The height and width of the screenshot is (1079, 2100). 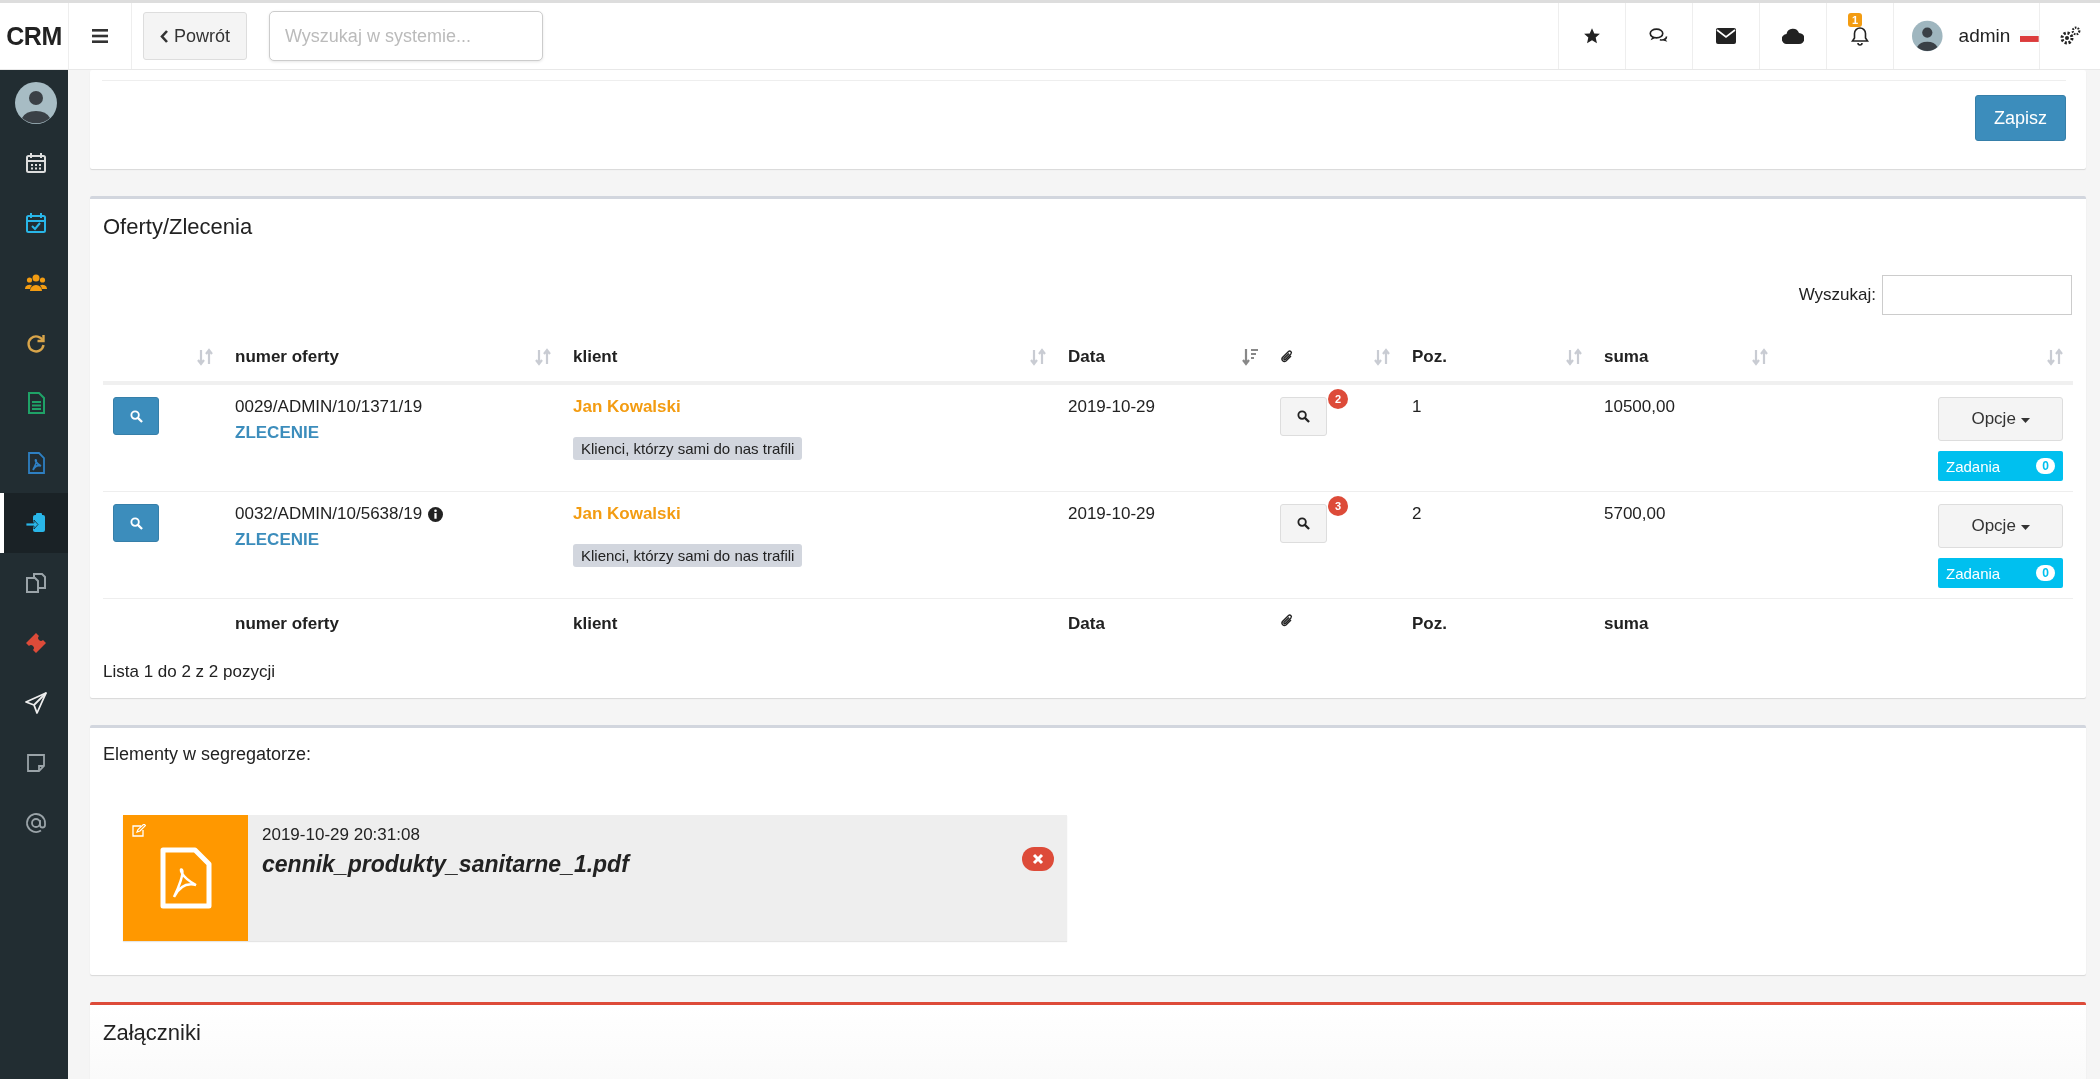 What do you see at coordinates (1417, 513) in the screenshot?
I see `position-cell: 2` at bounding box center [1417, 513].